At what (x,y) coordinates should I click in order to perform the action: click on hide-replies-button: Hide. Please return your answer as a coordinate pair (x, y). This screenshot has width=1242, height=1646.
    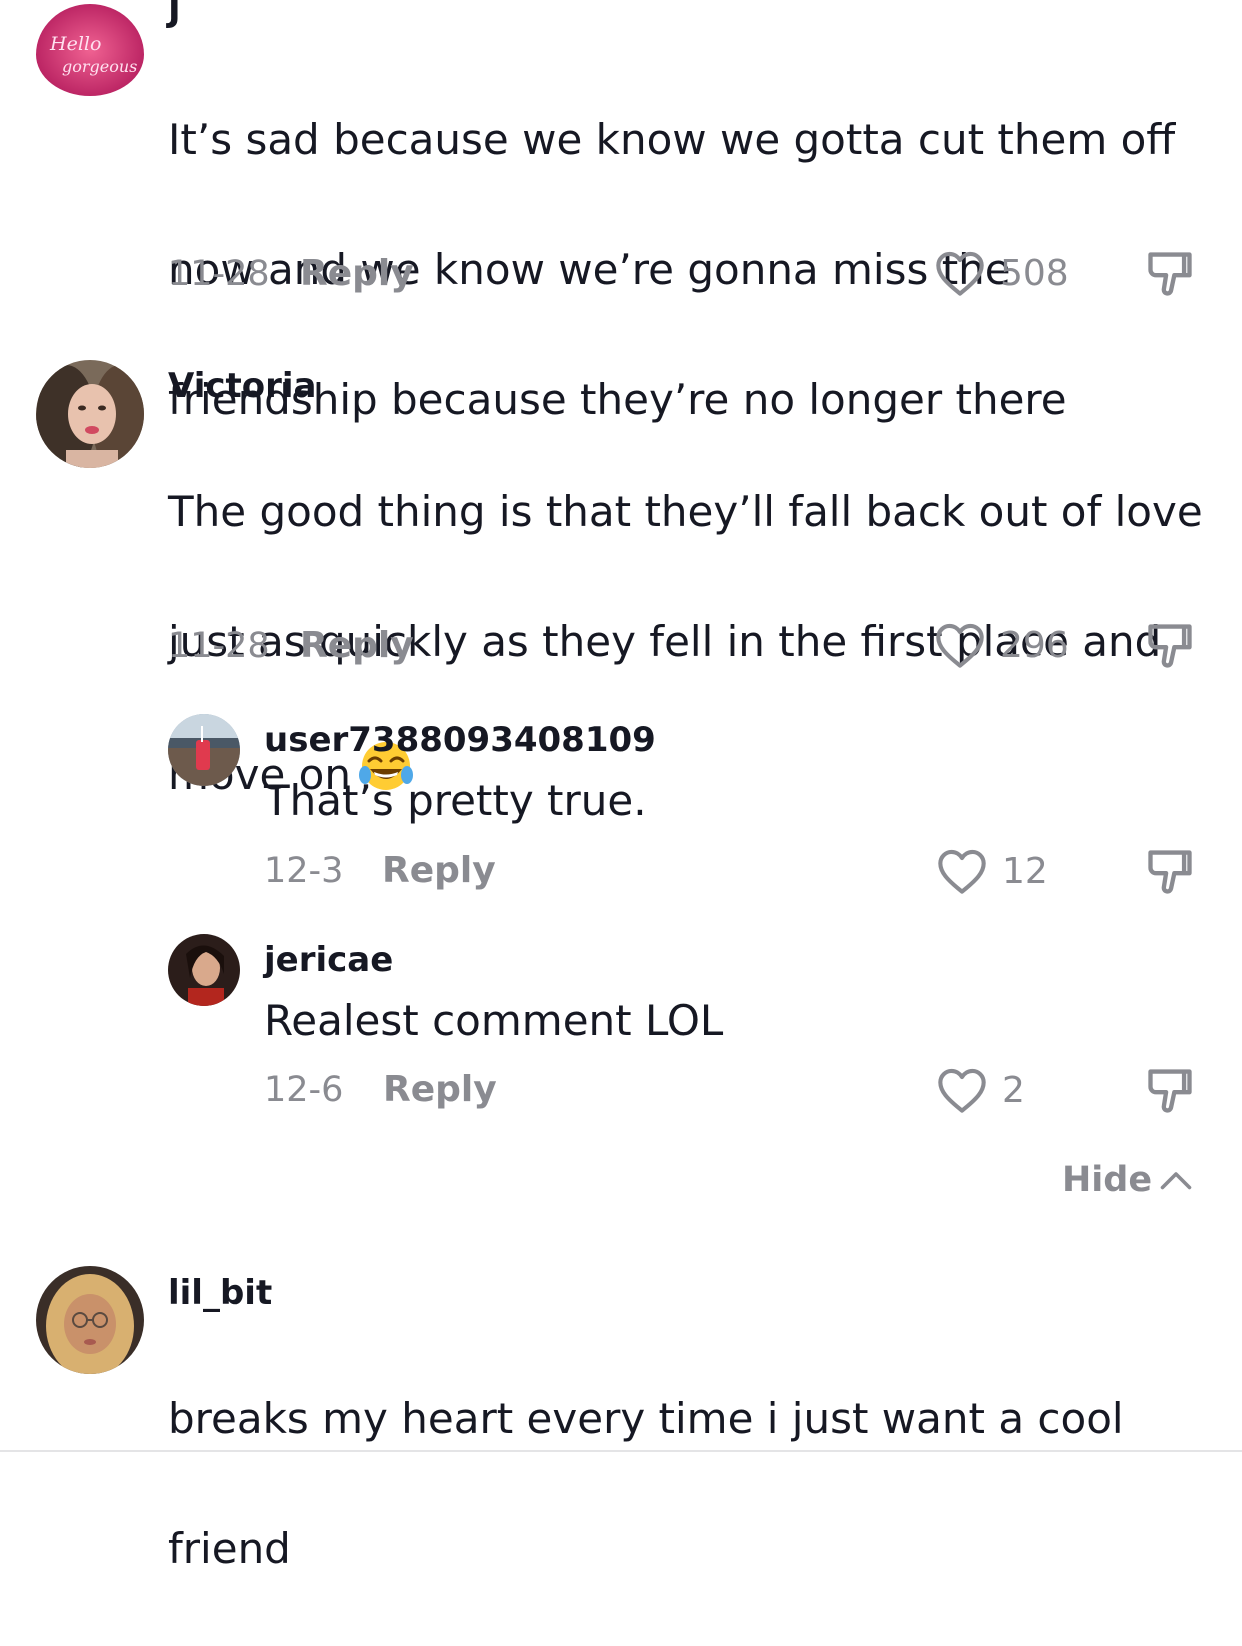
    Looking at the image, I should click on (1128, 1180).